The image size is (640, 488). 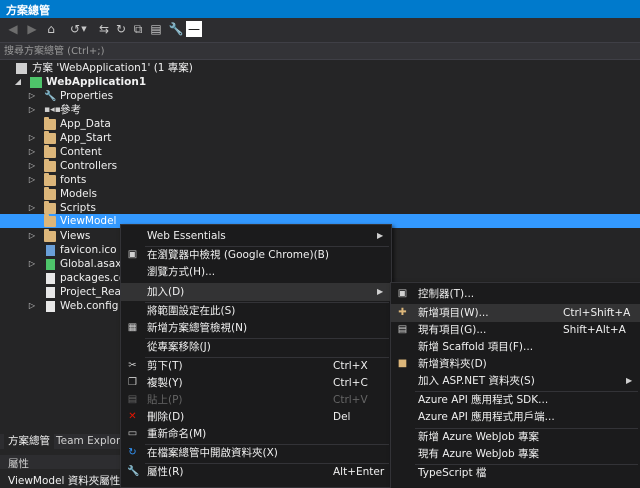 I want to click on copy-icon: ❐, so click(x=132, y=382).